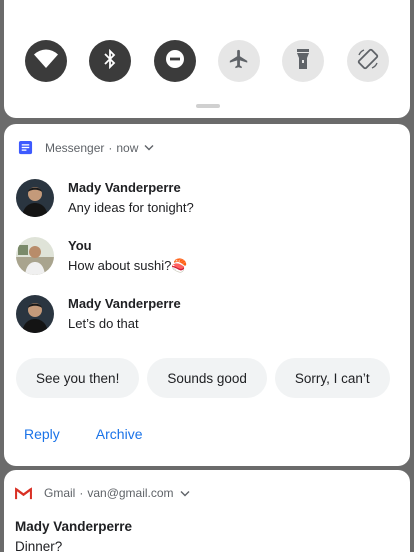 This screenshot has width=414, height=552. What do you see at coordinates (42, 434) in the screenshot?
I see `reply-button: Reply` at bounding box center [42, 434].